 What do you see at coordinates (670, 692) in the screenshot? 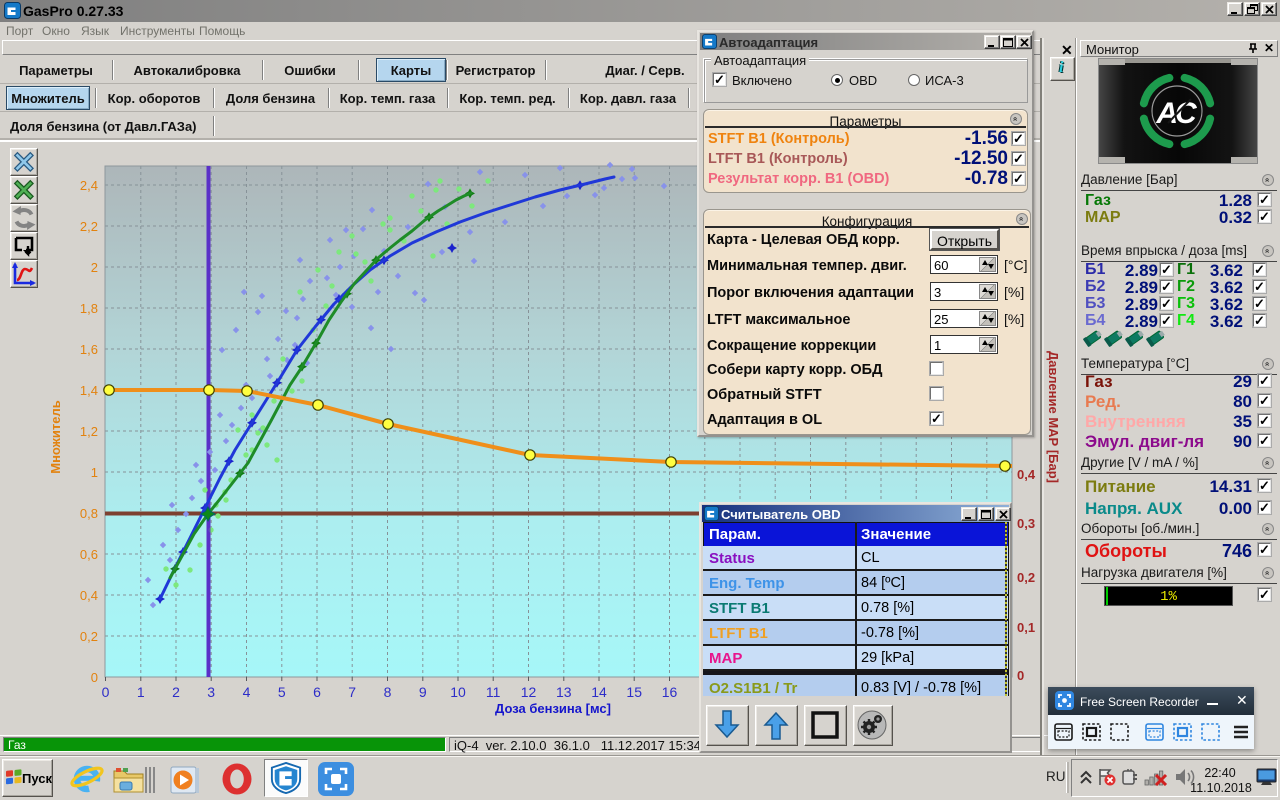
I see `svg-text: 16` at bounding box center [670, 692].